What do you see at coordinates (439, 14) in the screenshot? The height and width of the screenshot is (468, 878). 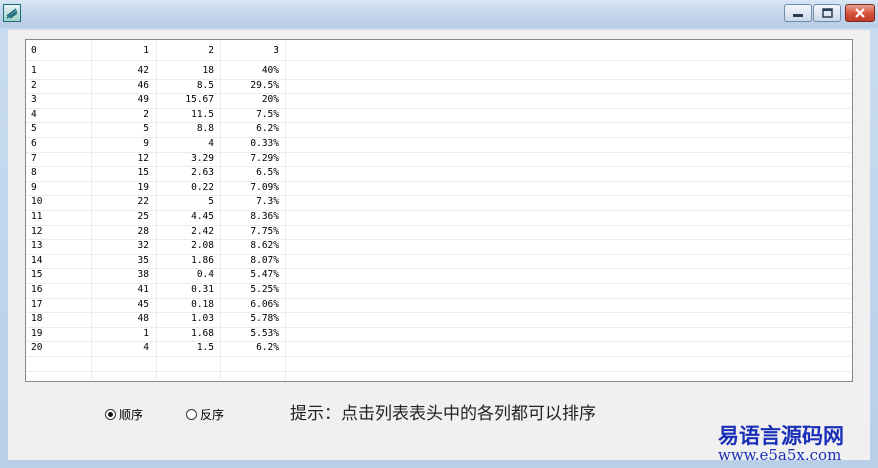 I see `title-bar` at bounding box center [439, 14].